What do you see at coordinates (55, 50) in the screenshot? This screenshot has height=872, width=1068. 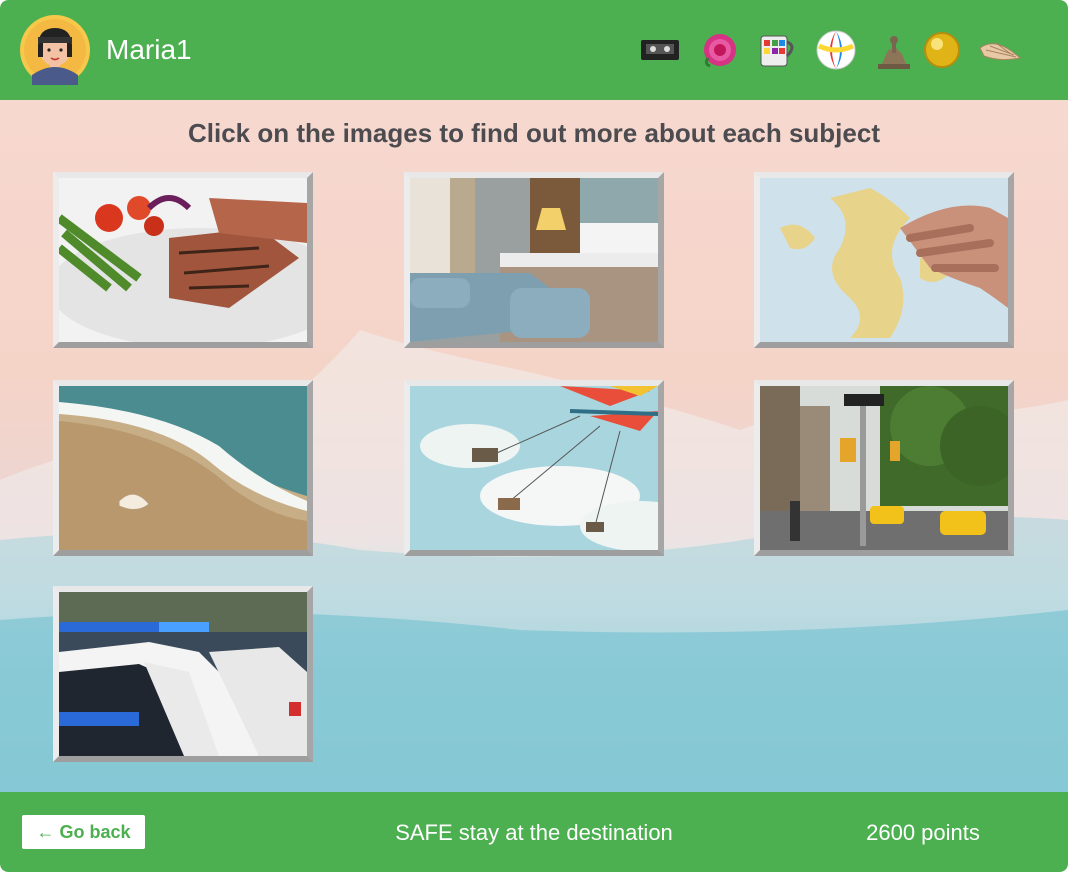 I see `user-avatar` at bounding box center [55, 50].